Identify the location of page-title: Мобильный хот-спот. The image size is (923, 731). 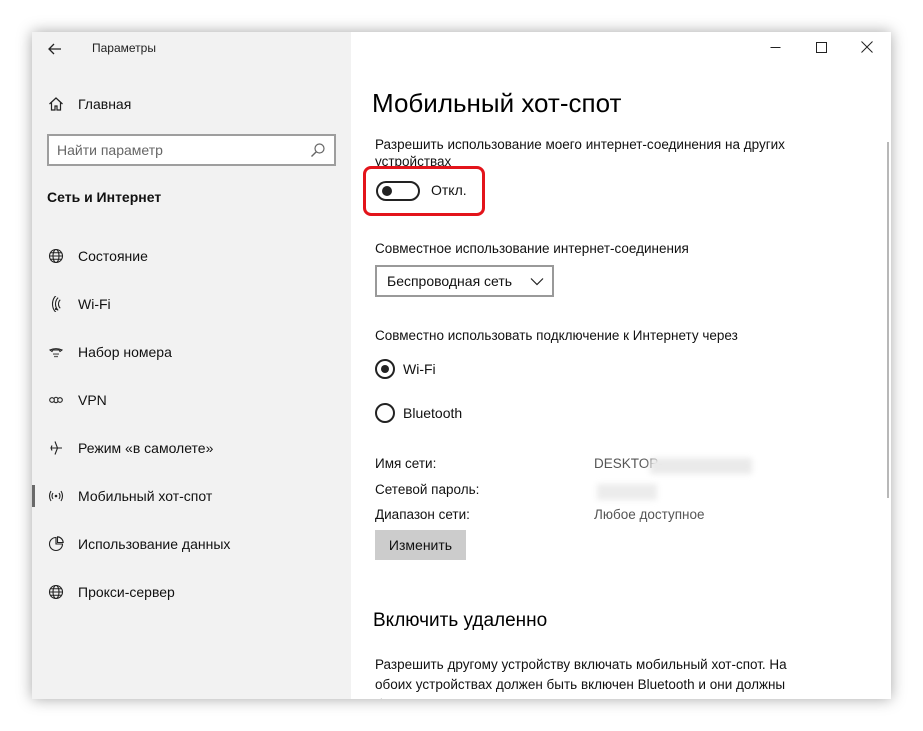
(497, 103).